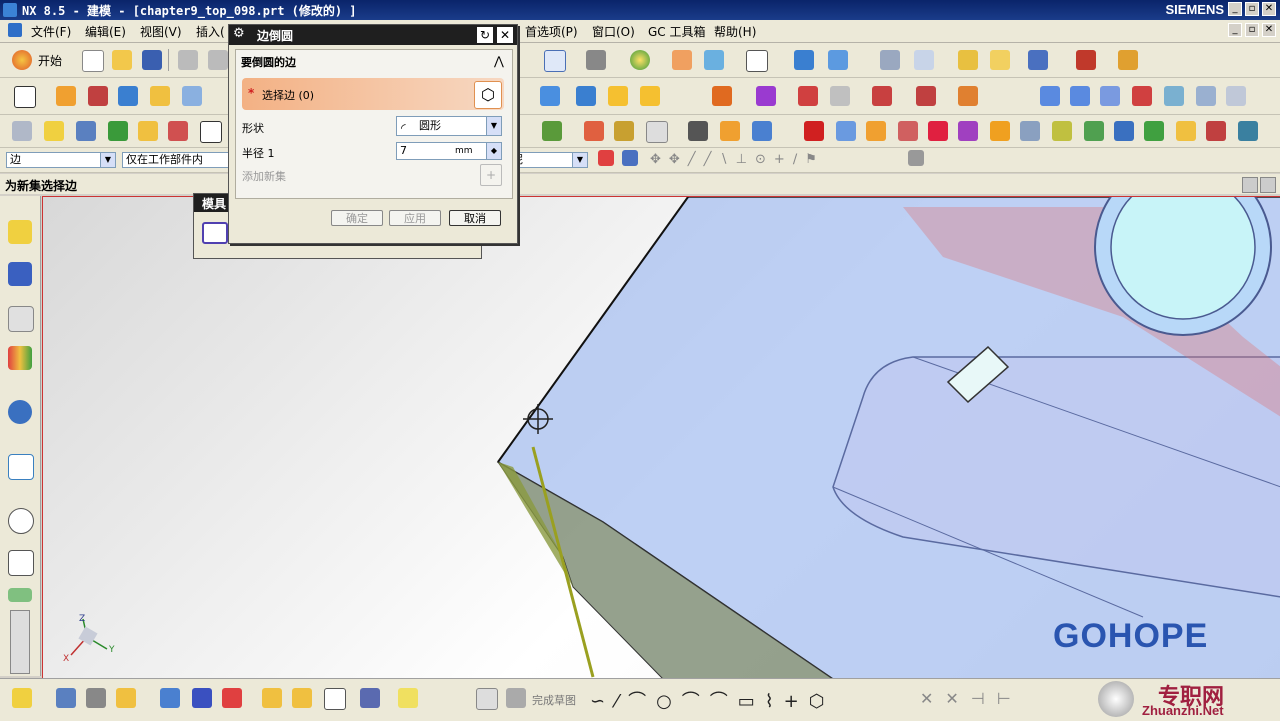  I want to click on add-component-icon, so click(126, 698).